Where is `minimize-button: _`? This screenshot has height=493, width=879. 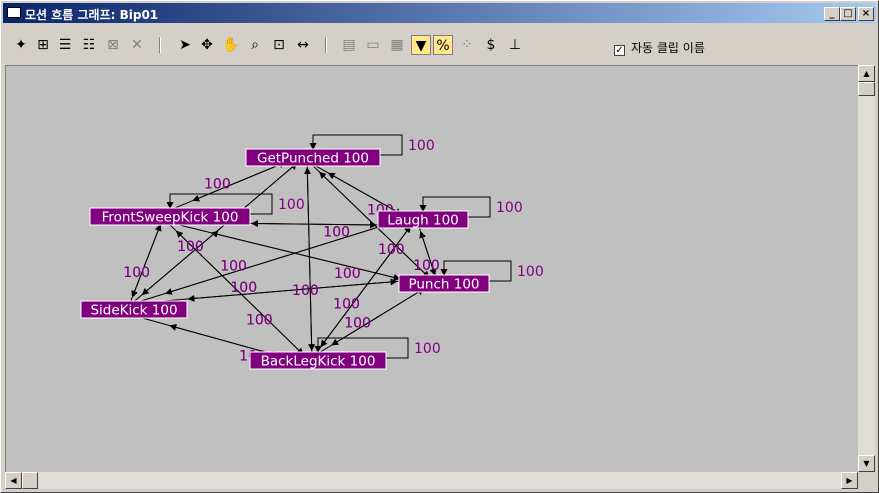 minimize-button: _ is located at coordinates (832, 14).